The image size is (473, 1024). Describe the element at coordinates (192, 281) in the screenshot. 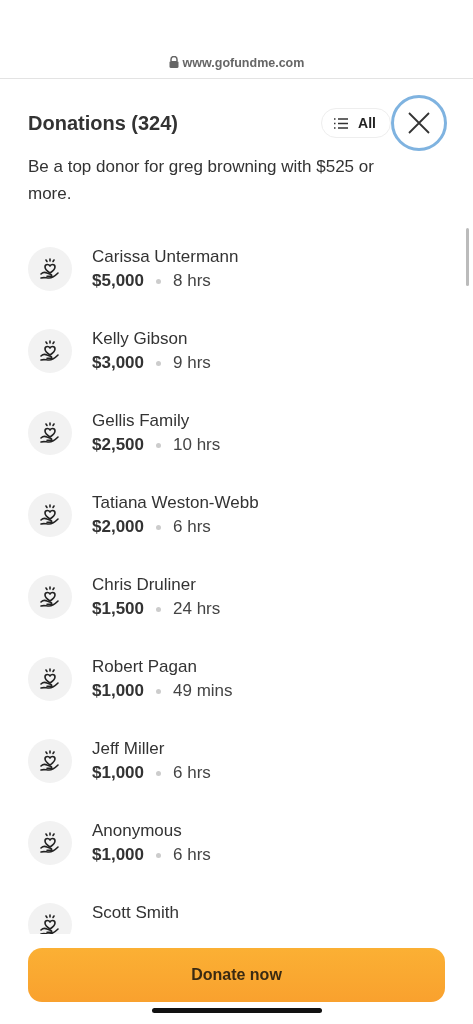

I see `donation-time: 8 hrs` at that location.